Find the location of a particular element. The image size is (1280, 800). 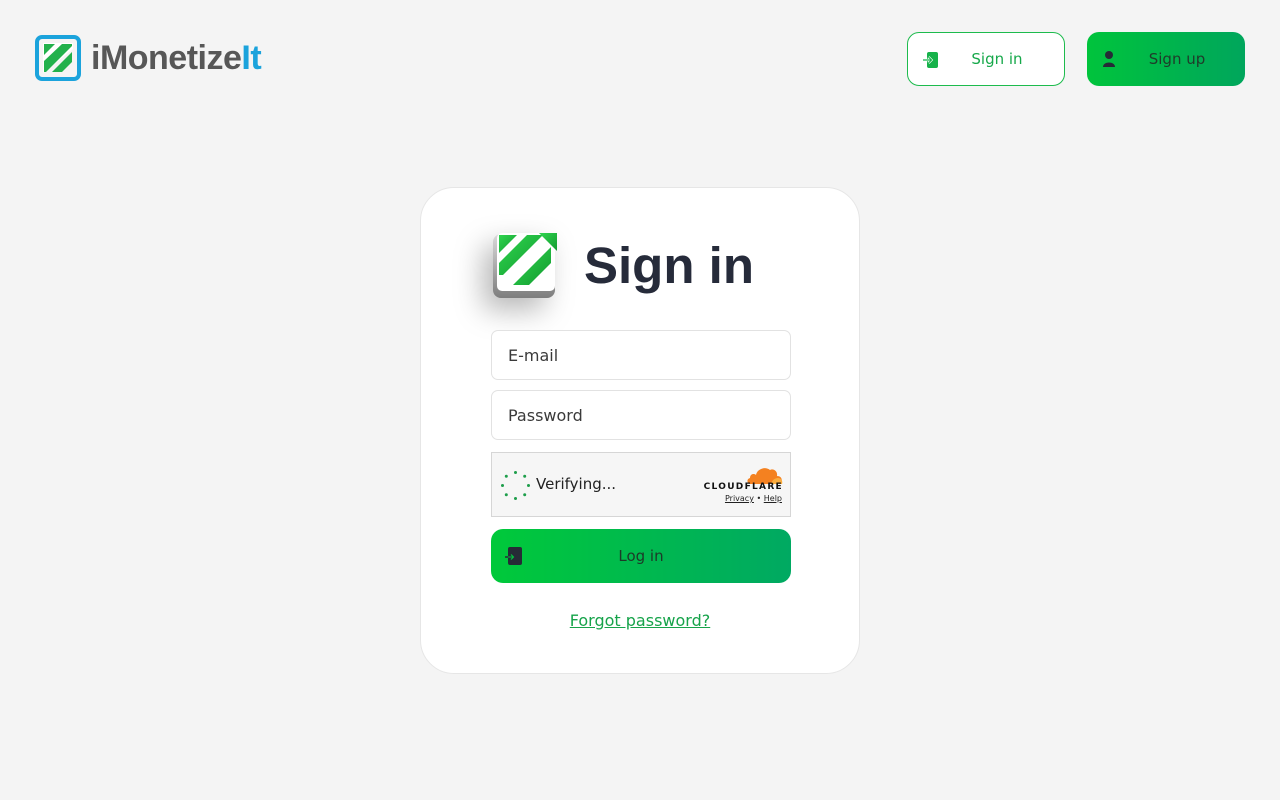

login-button-label: Log in is located at coordinates (641, 556).